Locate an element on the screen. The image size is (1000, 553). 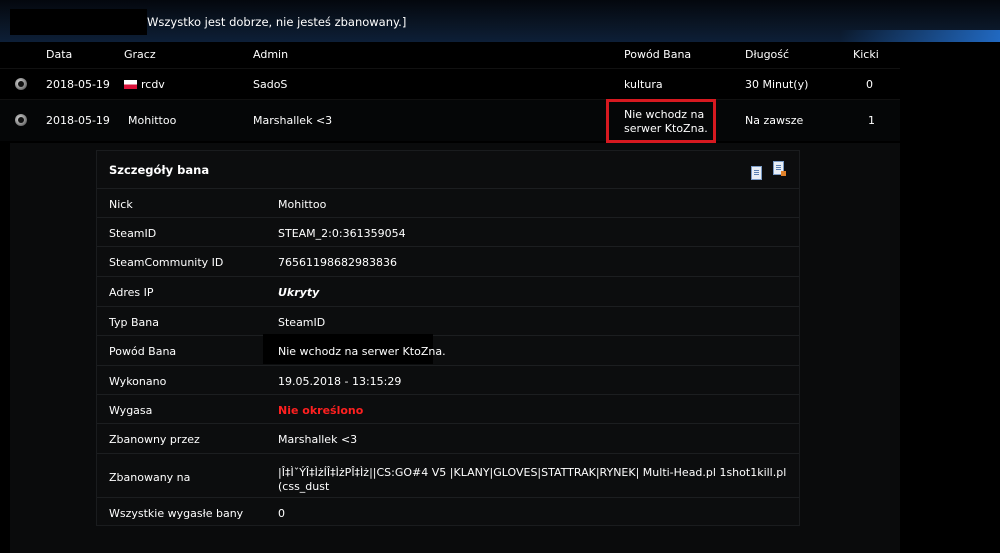
detail-row-expires: Wygasa Nie określono is located at coordinates (448, 409).